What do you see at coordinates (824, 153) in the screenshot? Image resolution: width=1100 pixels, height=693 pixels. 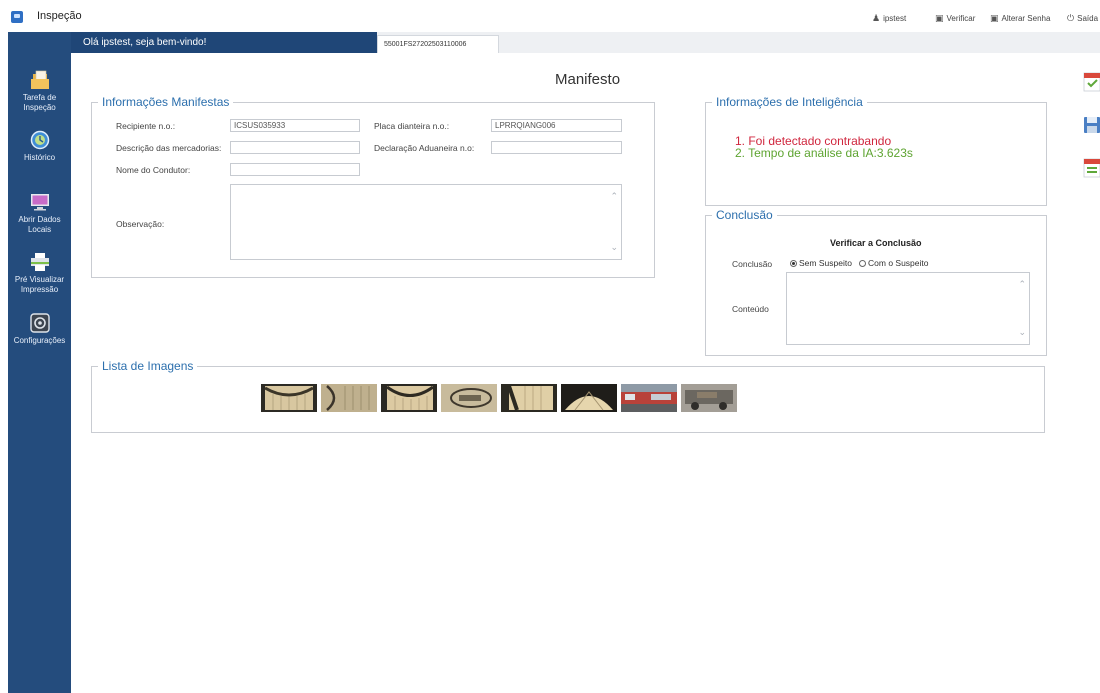 I see `intelligence-analysis-time: 2. Tempo de análise da IA:3.623s` at bounding box center [824, 153].